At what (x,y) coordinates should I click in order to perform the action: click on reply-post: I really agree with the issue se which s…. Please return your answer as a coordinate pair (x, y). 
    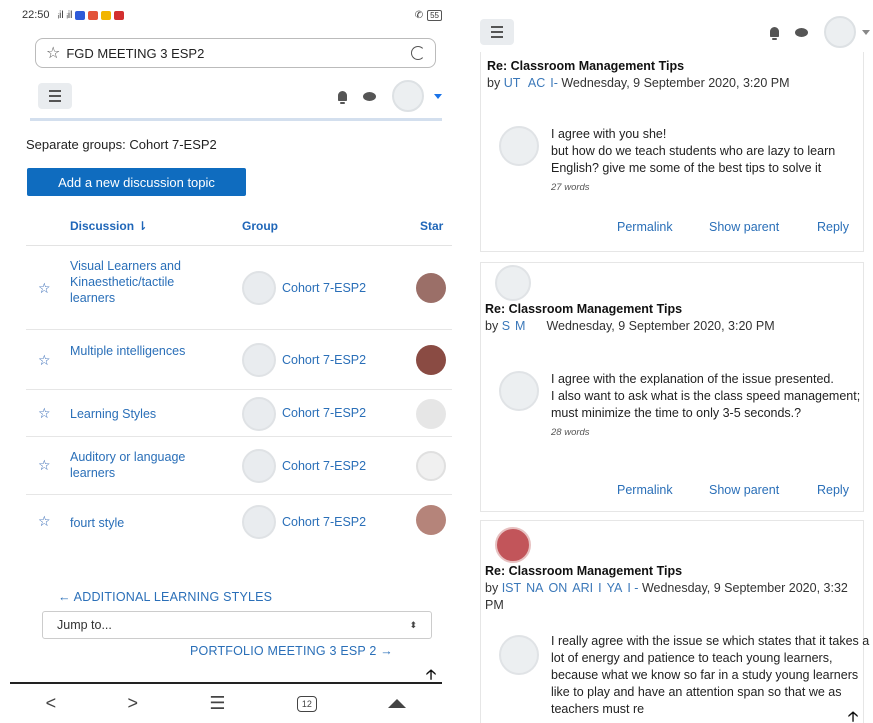
    Looking at the image, I should click on (680, 674).